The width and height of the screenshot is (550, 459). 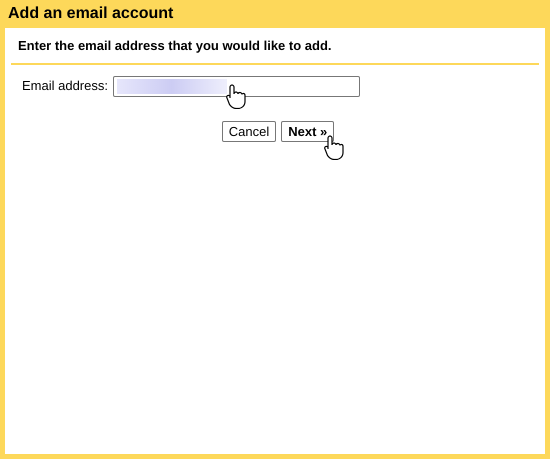 I want to click on window-title: Add an email account, so click(x=90, y=14).